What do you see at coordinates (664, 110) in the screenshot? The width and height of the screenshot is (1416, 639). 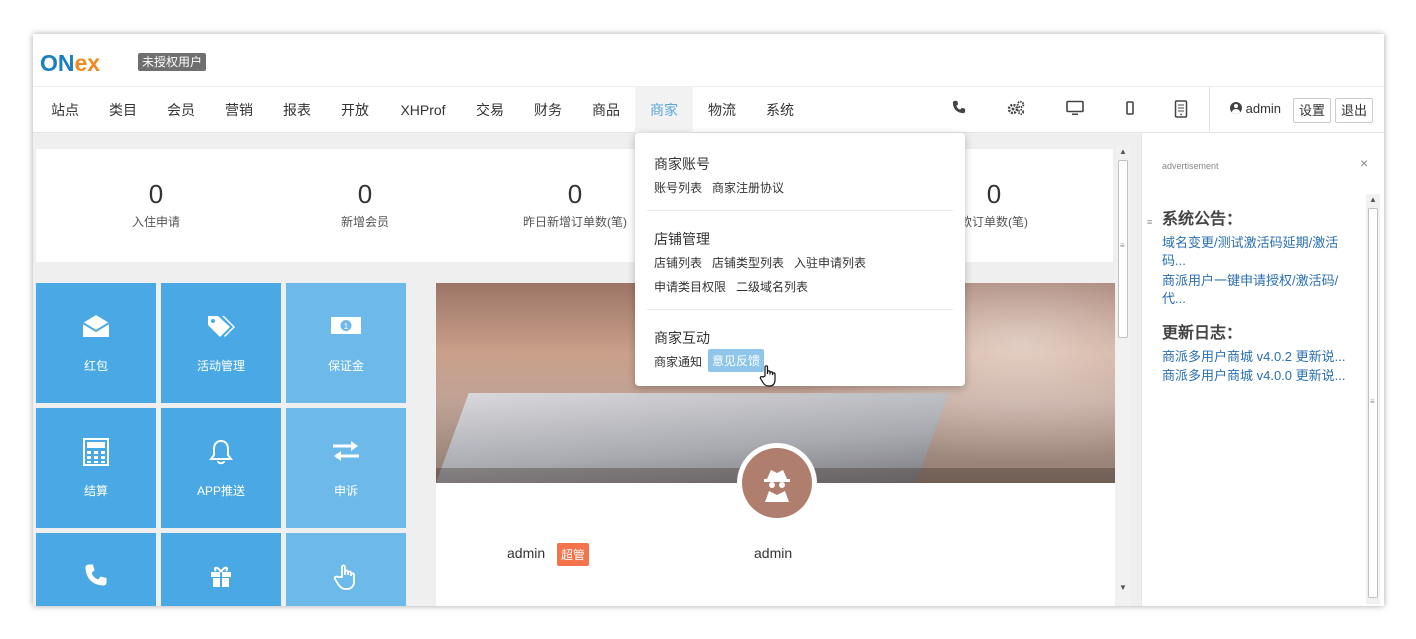 I see `nav-item-merchant: 商家` at bounding box center [664, 110].